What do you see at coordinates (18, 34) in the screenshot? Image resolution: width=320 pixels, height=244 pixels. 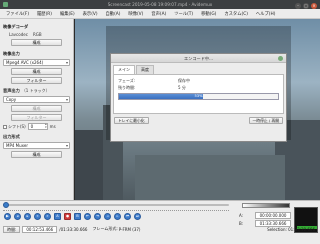 I see `decoder-lavcodec-label: Lavcodec` at bounding box center [18, 34].